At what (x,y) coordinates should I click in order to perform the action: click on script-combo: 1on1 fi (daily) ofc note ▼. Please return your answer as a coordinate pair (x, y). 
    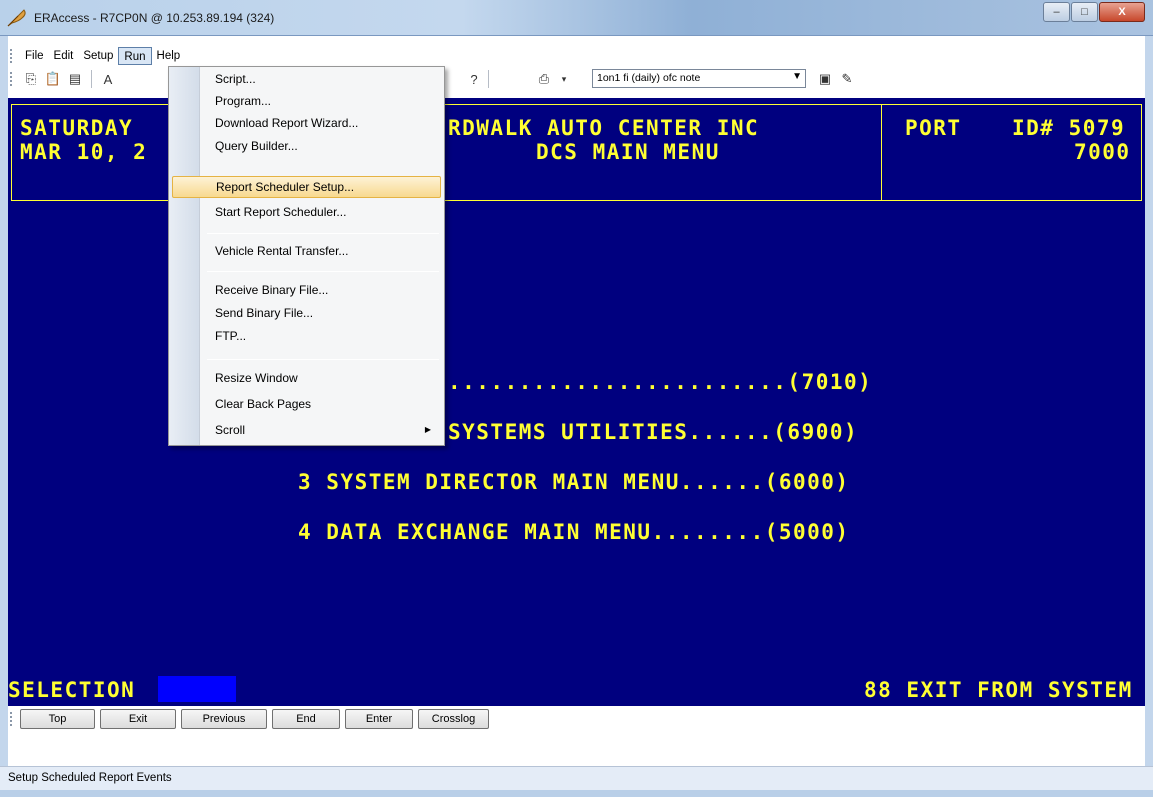
    Looking at the image, I should click on (699, 78).